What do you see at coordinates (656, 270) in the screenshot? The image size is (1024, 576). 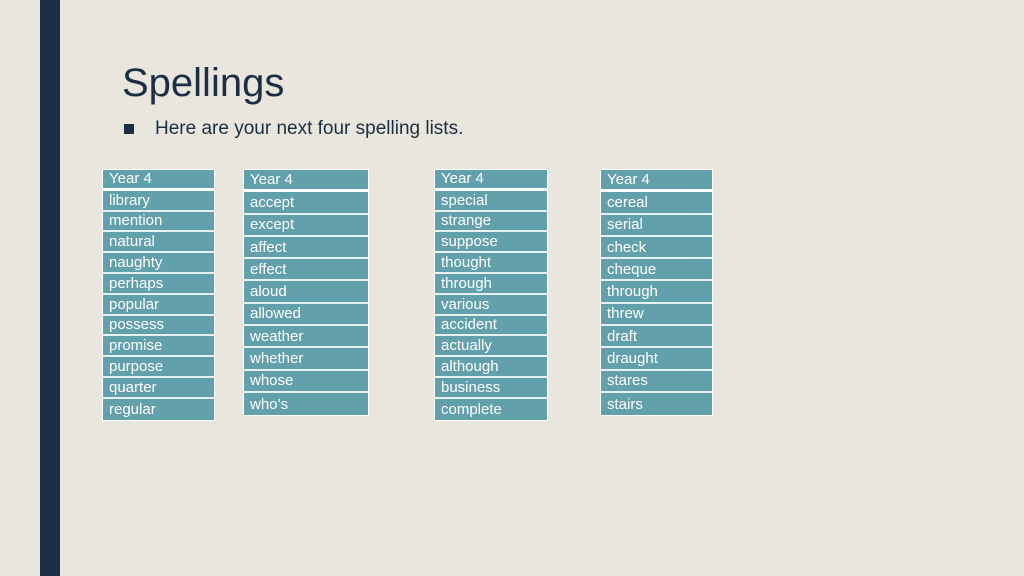 I see `word-cell: cheque` at bounding box center [656, 270].